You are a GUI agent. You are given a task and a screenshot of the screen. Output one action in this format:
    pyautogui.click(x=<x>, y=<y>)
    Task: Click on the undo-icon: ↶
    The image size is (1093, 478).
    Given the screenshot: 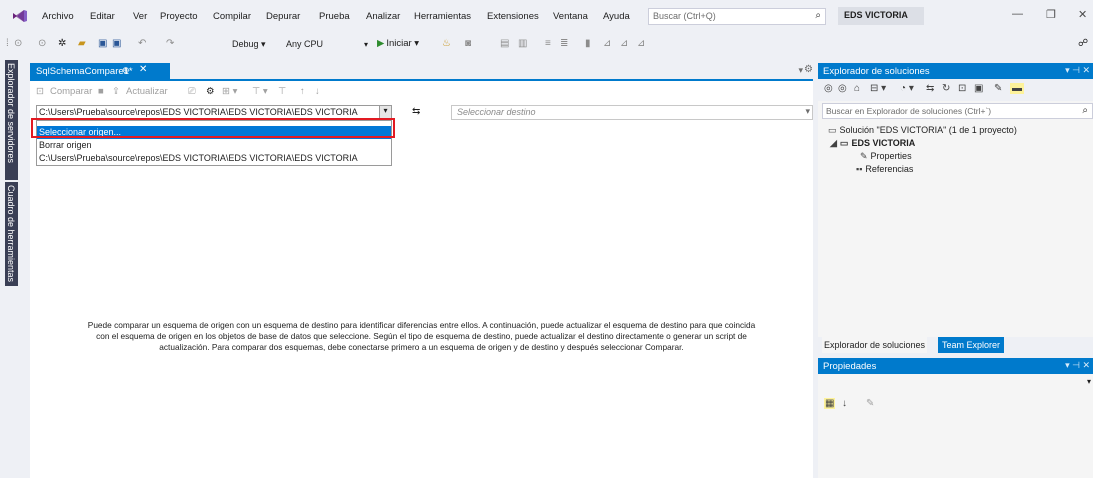 What is the action you would take?
    pyautogui.click(x=142, y=43)
    